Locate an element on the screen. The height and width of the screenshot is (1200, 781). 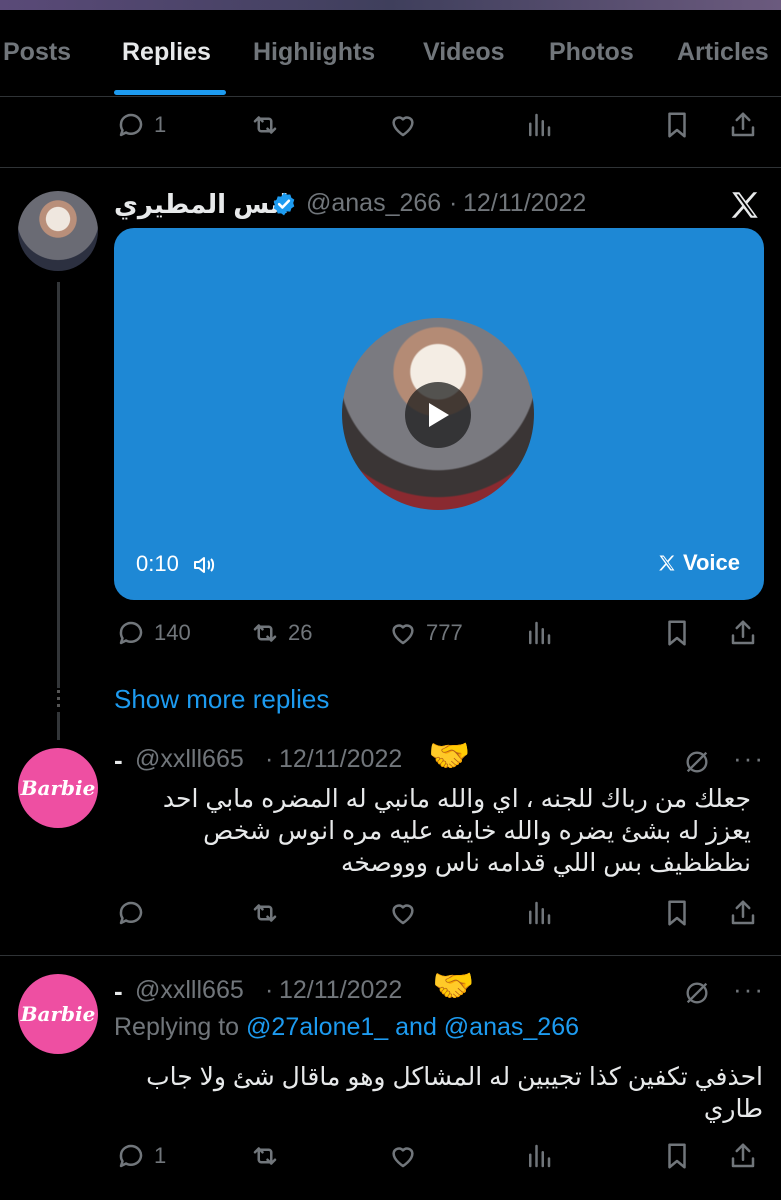
reply-button is located at coordinates (131, 913).